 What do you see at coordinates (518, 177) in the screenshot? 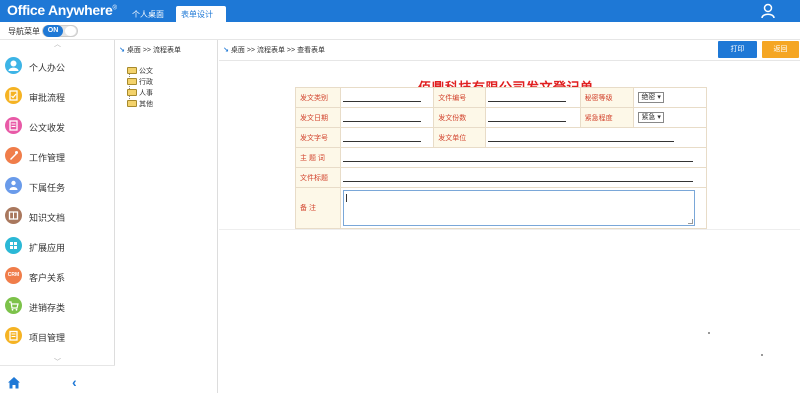
I see `file-title-input` at bounding box center [518, 177].